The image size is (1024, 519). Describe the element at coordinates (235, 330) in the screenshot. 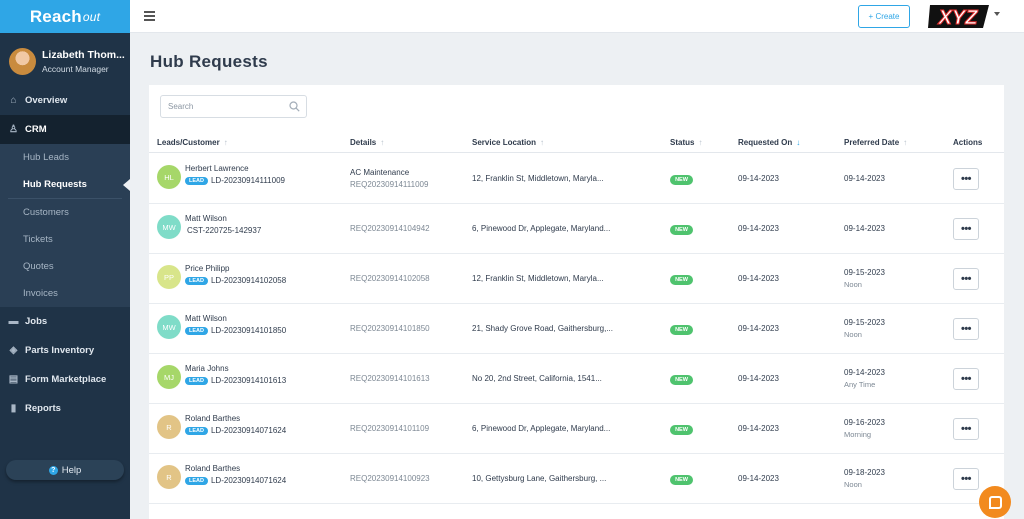

I see `customer-id: LEAD LD-20230914101850` at that location.